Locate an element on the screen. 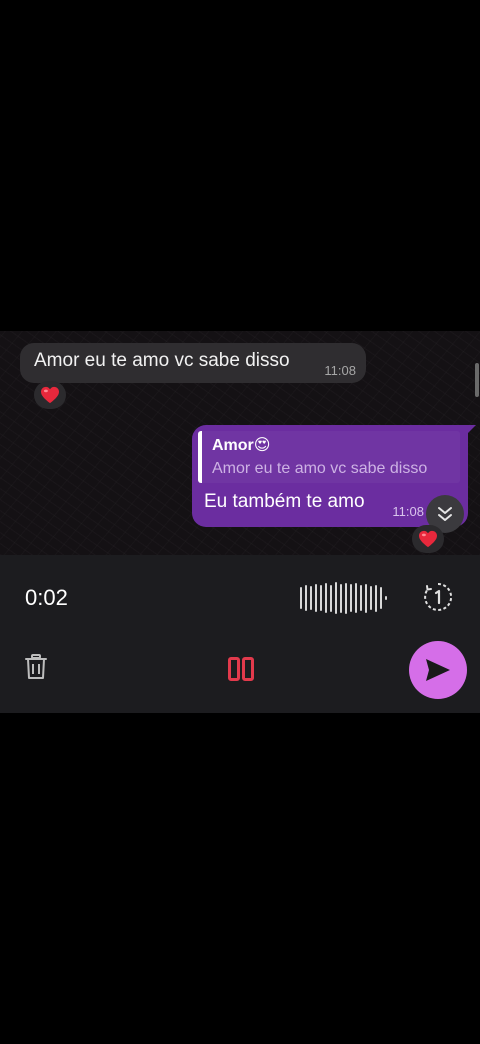  playback-speed-icon is located at coordinates (438, 597).